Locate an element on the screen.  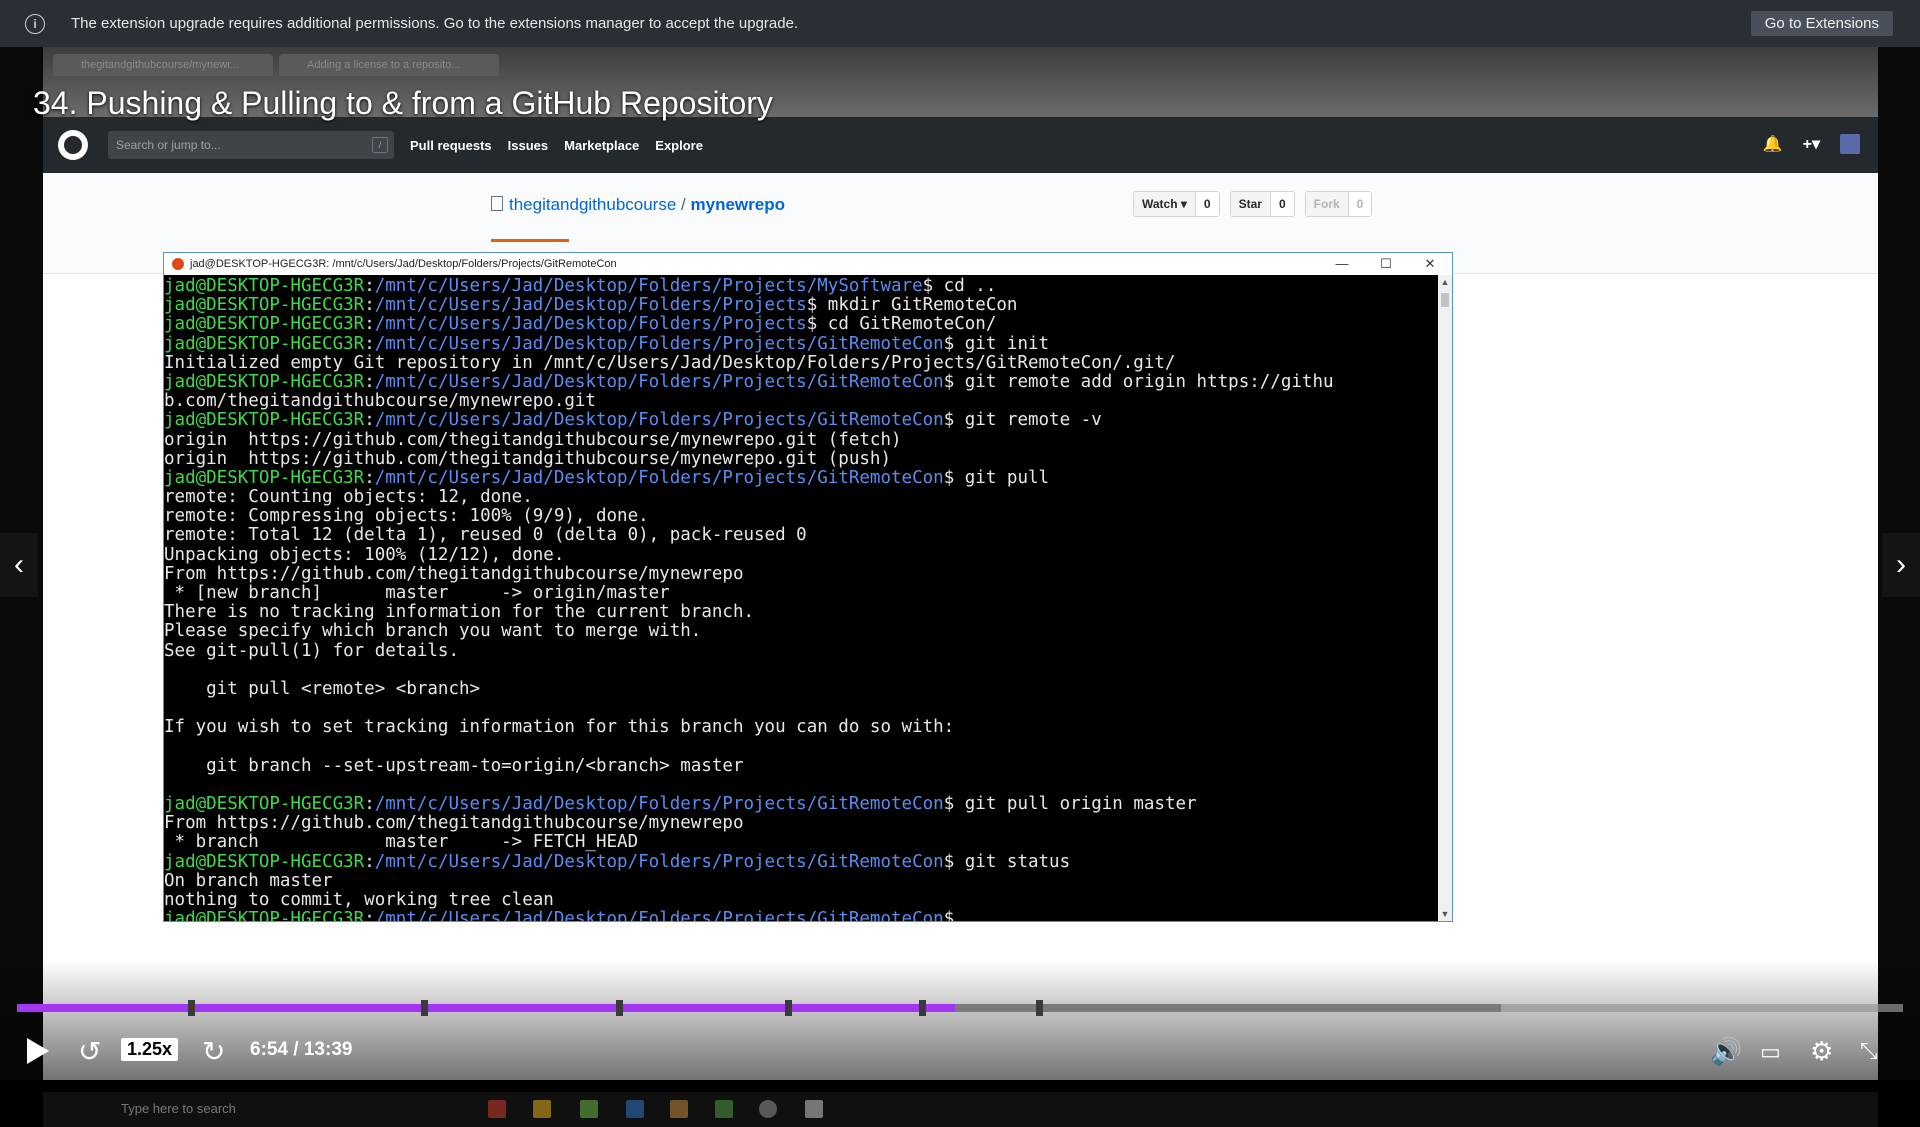
star-count: 0 is located at coordinates (1282, 204).